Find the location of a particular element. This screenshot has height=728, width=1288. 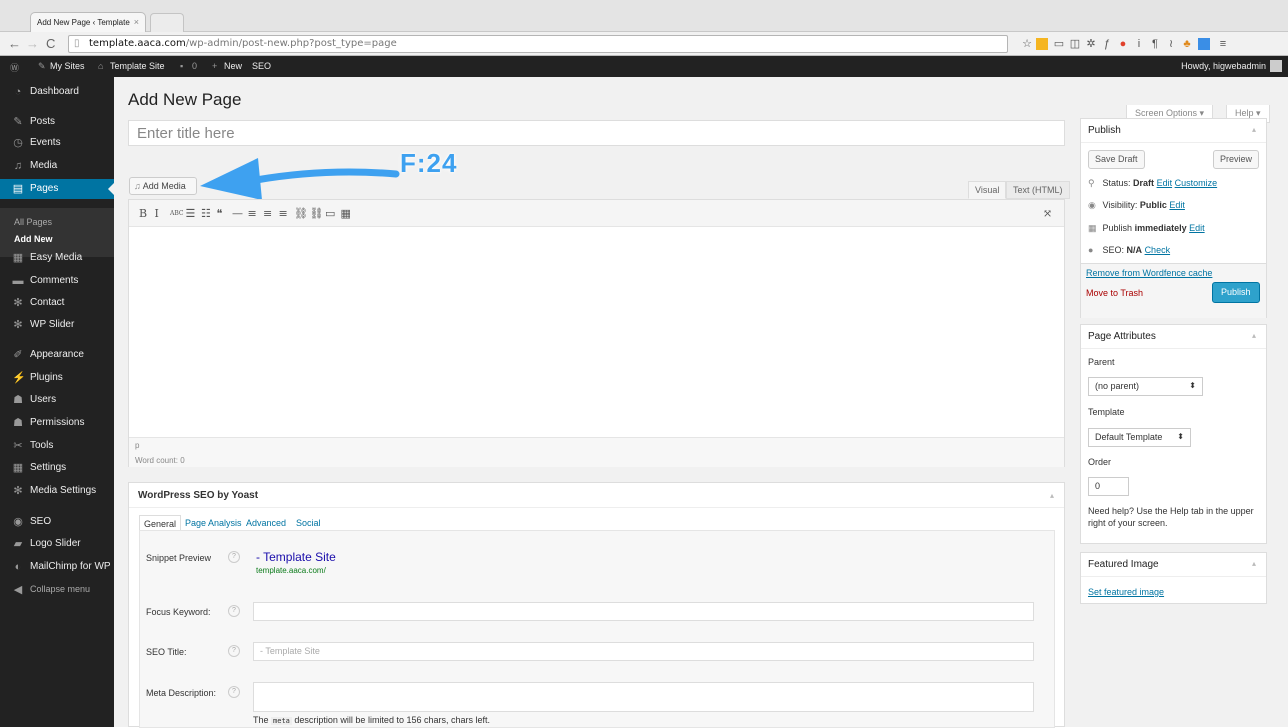

sidebar-item-settings: ▦ Settings is located at coordinates (57, 468).